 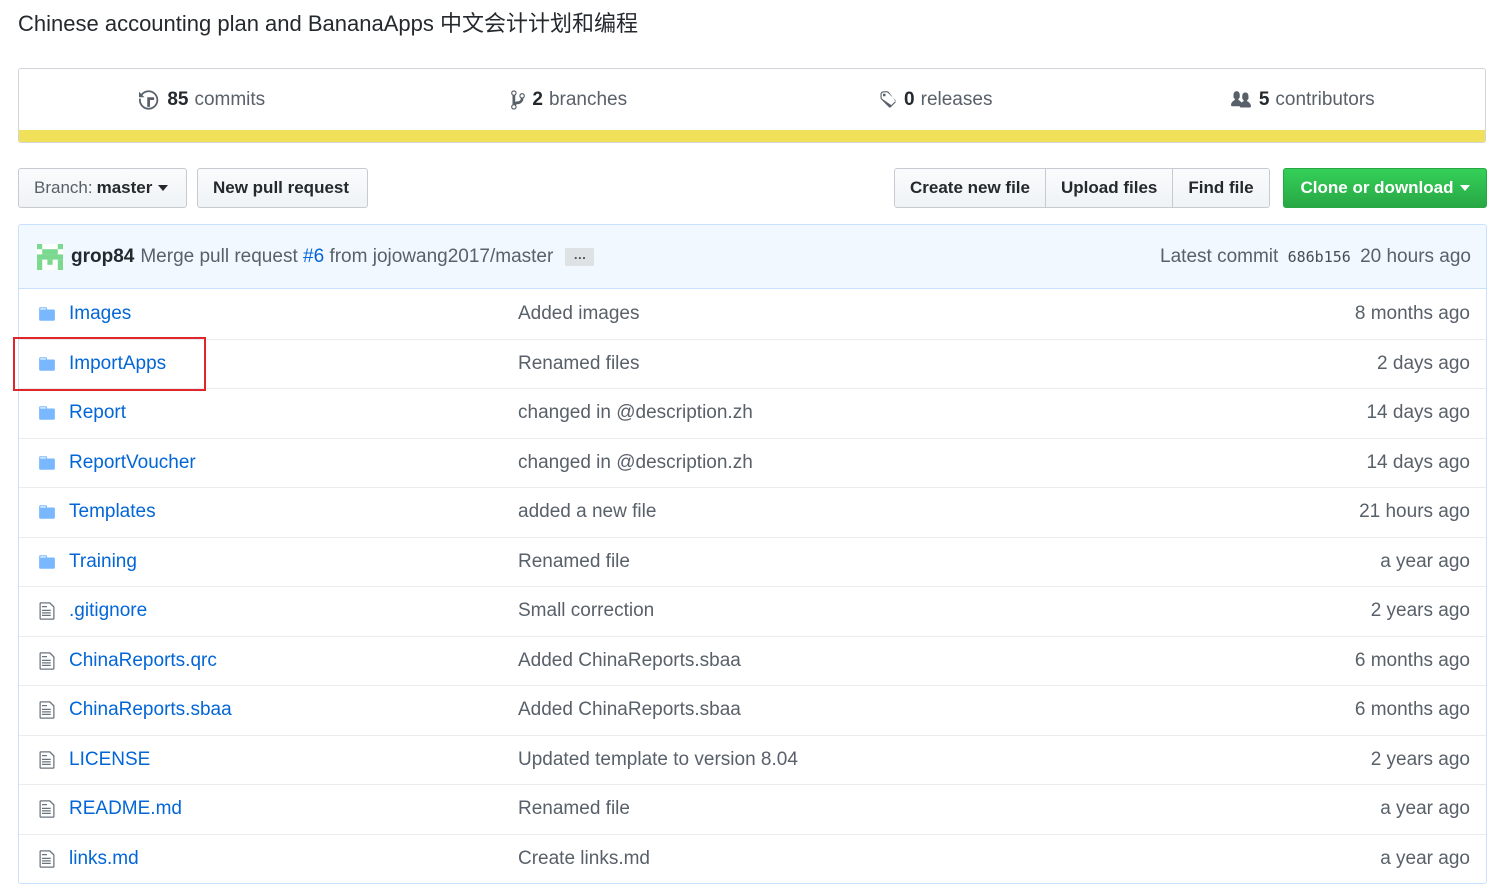 What do you see at coordinates (1412, 660) in the screenshot?
I see `file-age: 6 months ago` at bounding box center [1412, 660].